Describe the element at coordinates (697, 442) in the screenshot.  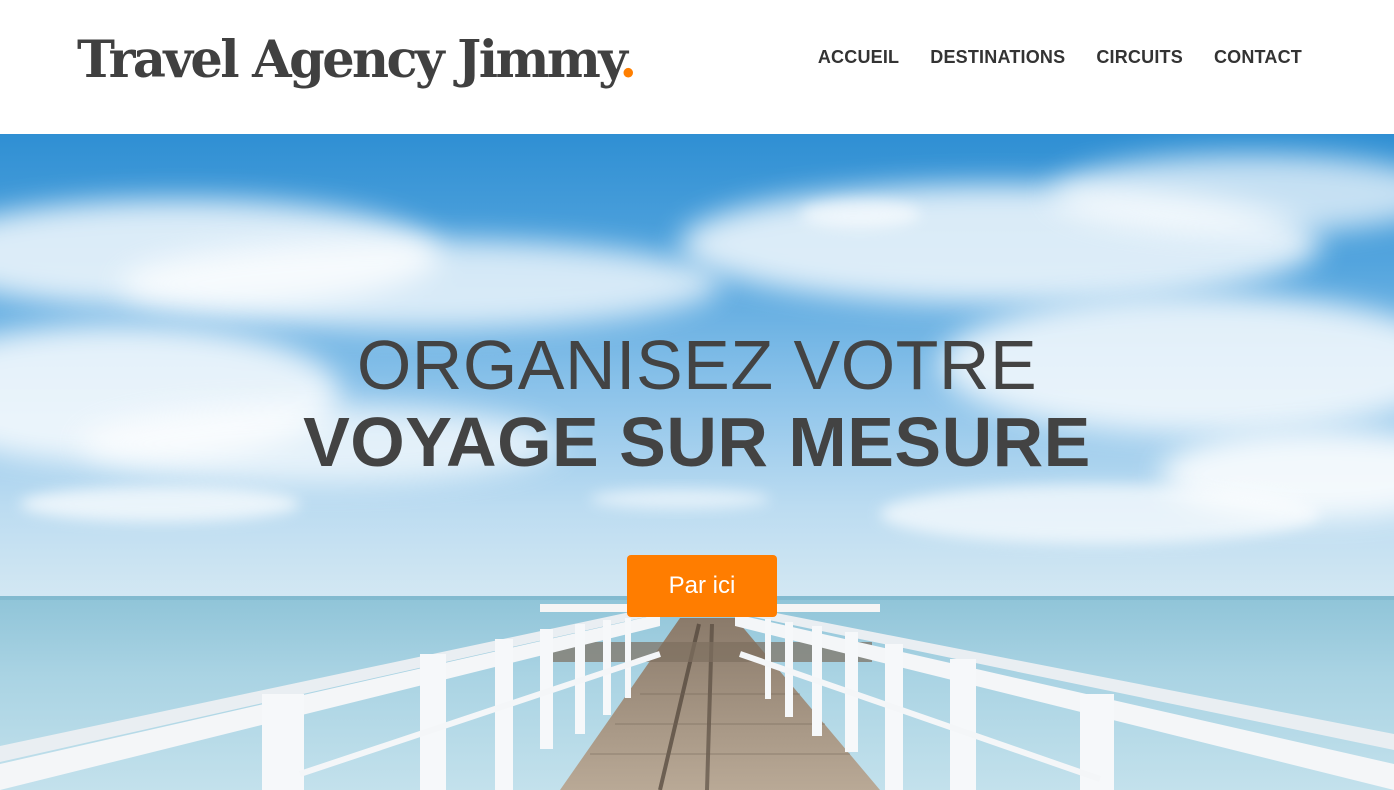
I see `hero-title-line2: VOYAGE SUR MESURE` at that location.